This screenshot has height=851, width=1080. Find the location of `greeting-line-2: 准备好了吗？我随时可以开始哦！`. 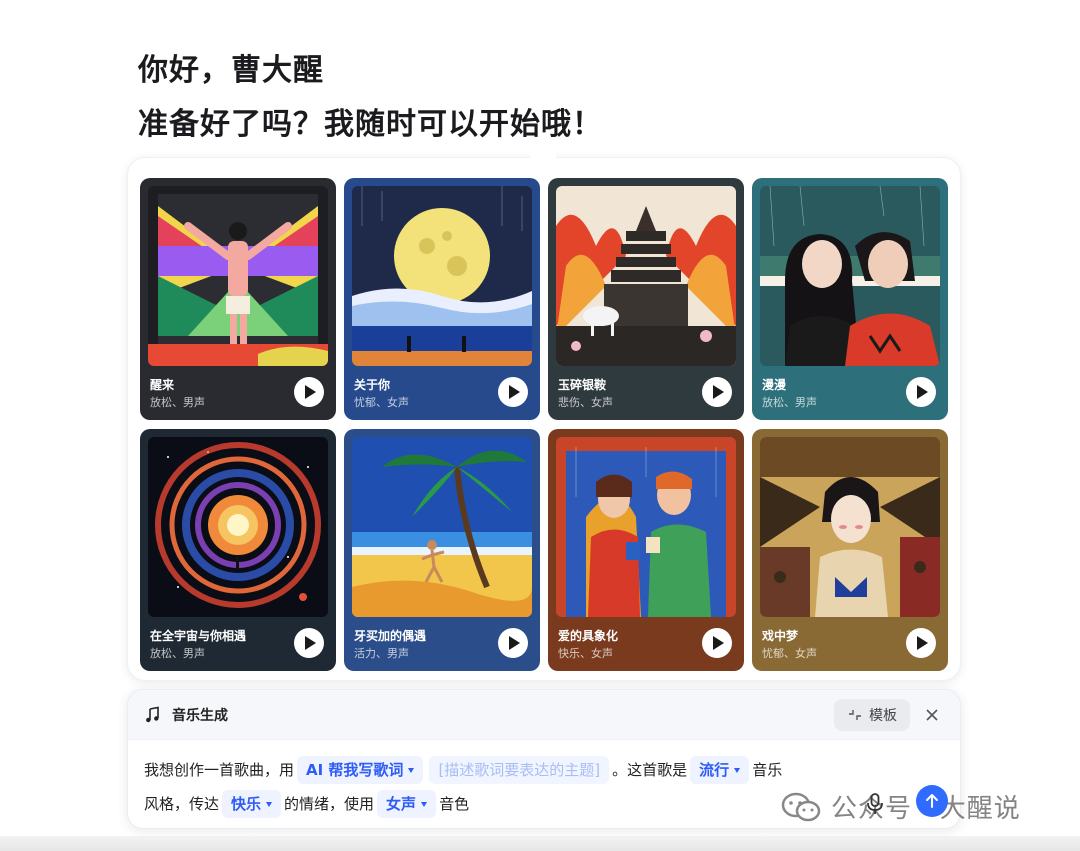

greeting-line-2: 准备好了吗？我随时可以开始哦！ is located at coordinates (370, 124).